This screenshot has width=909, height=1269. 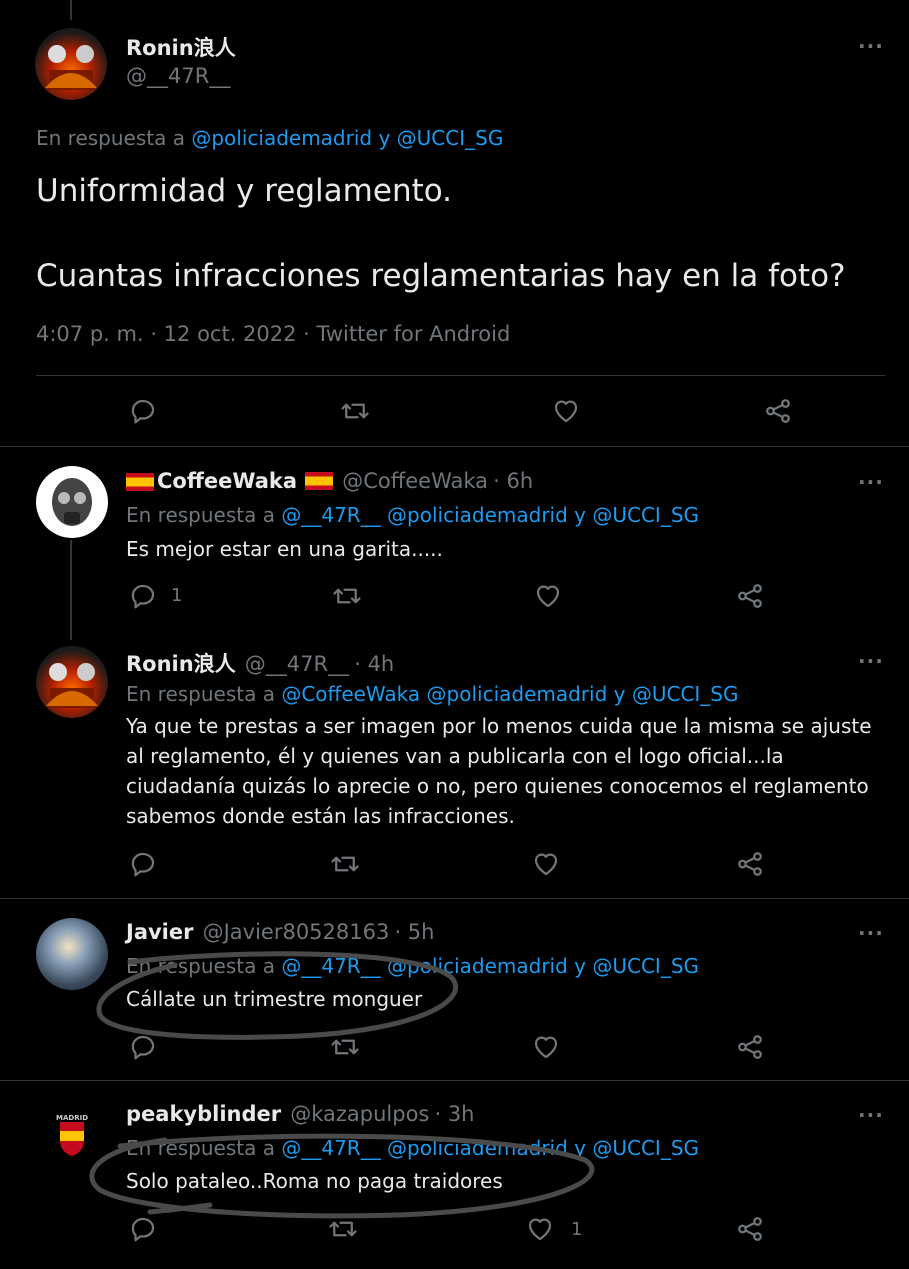 I want to click on reply-count: 1, so click(x=177, y=595).